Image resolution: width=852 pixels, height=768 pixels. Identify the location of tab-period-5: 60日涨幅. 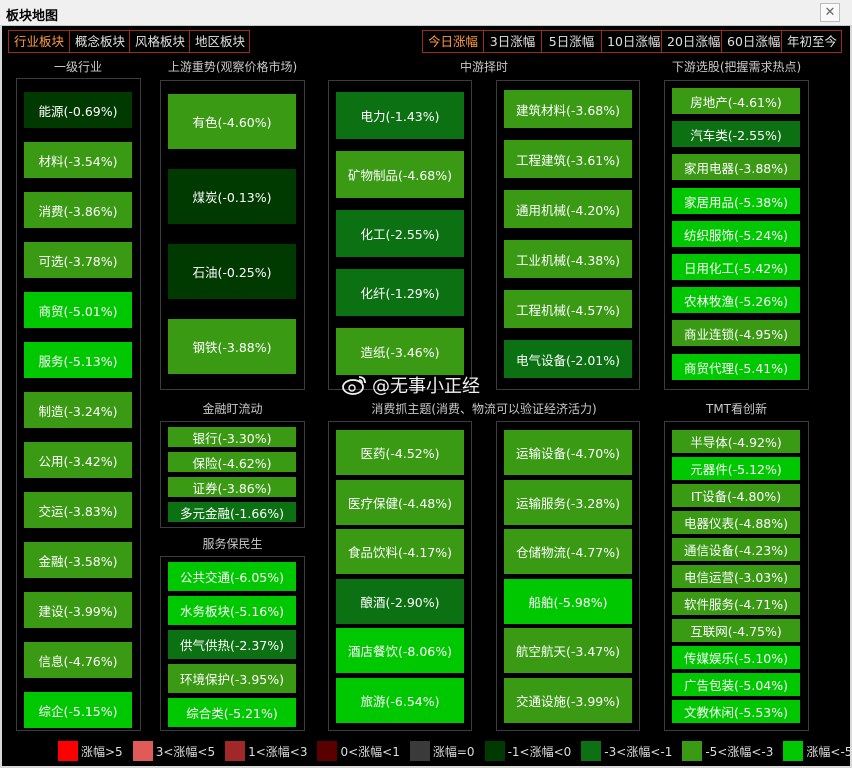
(751, 41).